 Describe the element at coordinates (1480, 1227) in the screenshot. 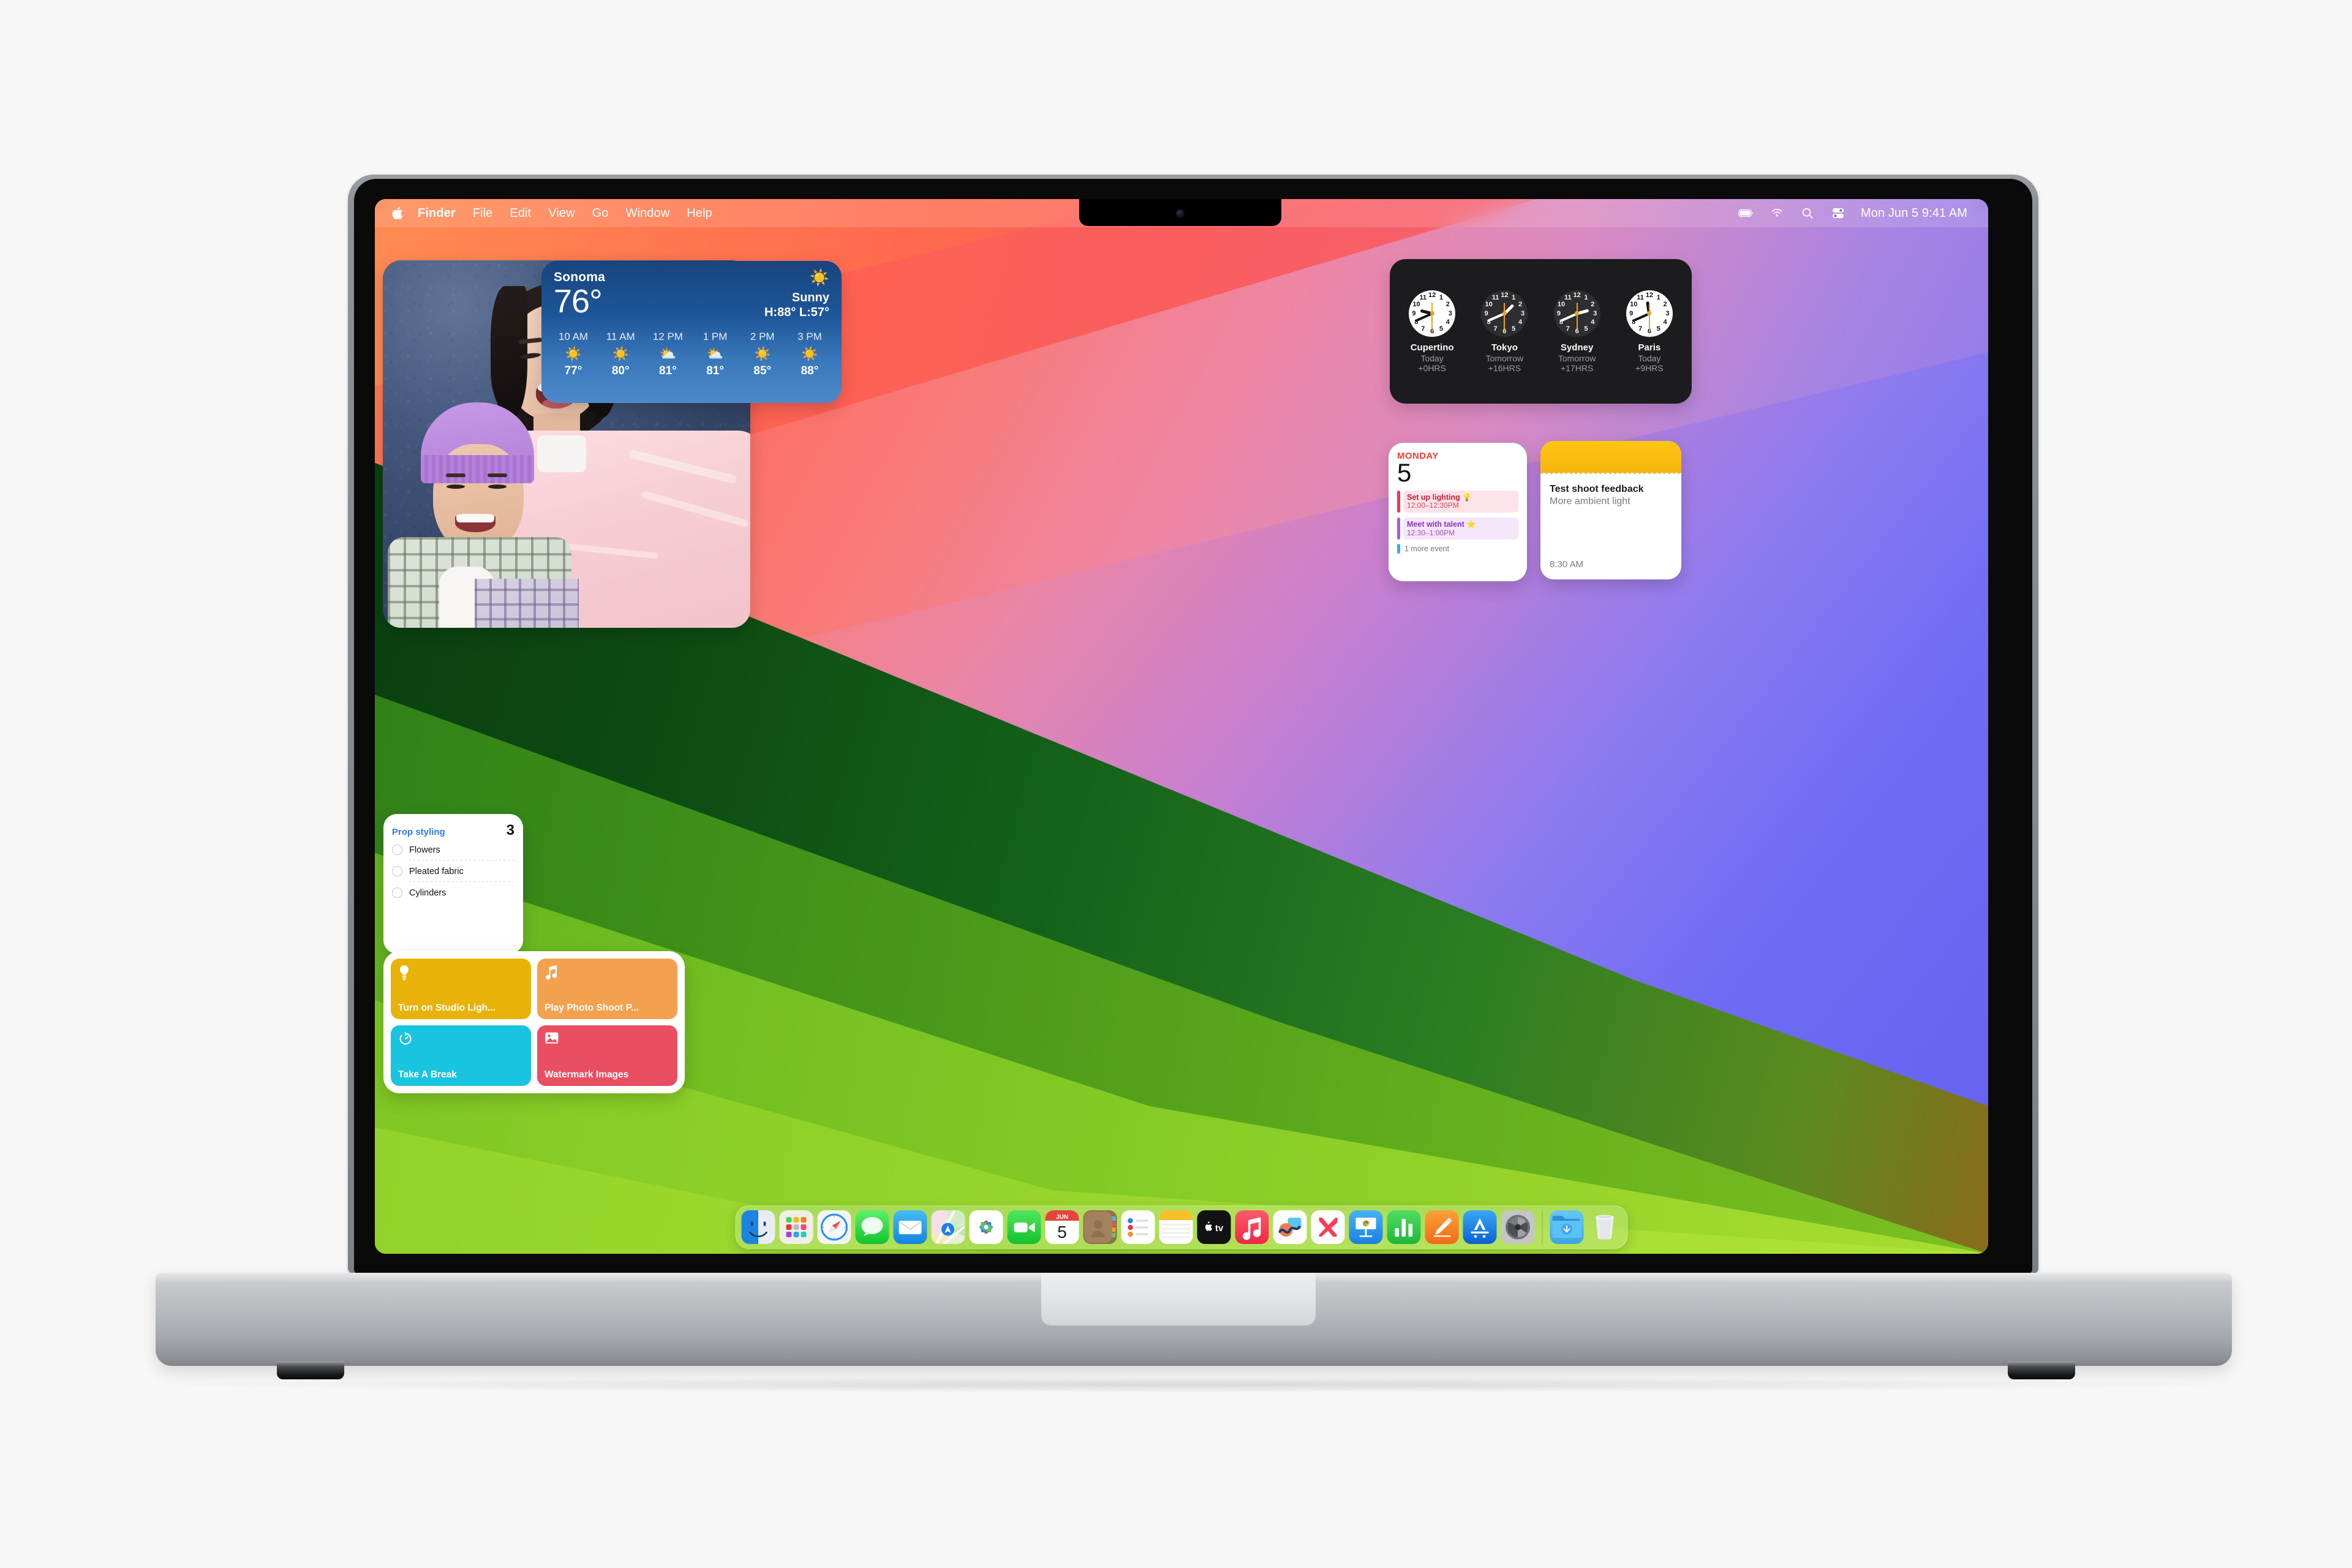

I see `dock-item-appstore` at that location.